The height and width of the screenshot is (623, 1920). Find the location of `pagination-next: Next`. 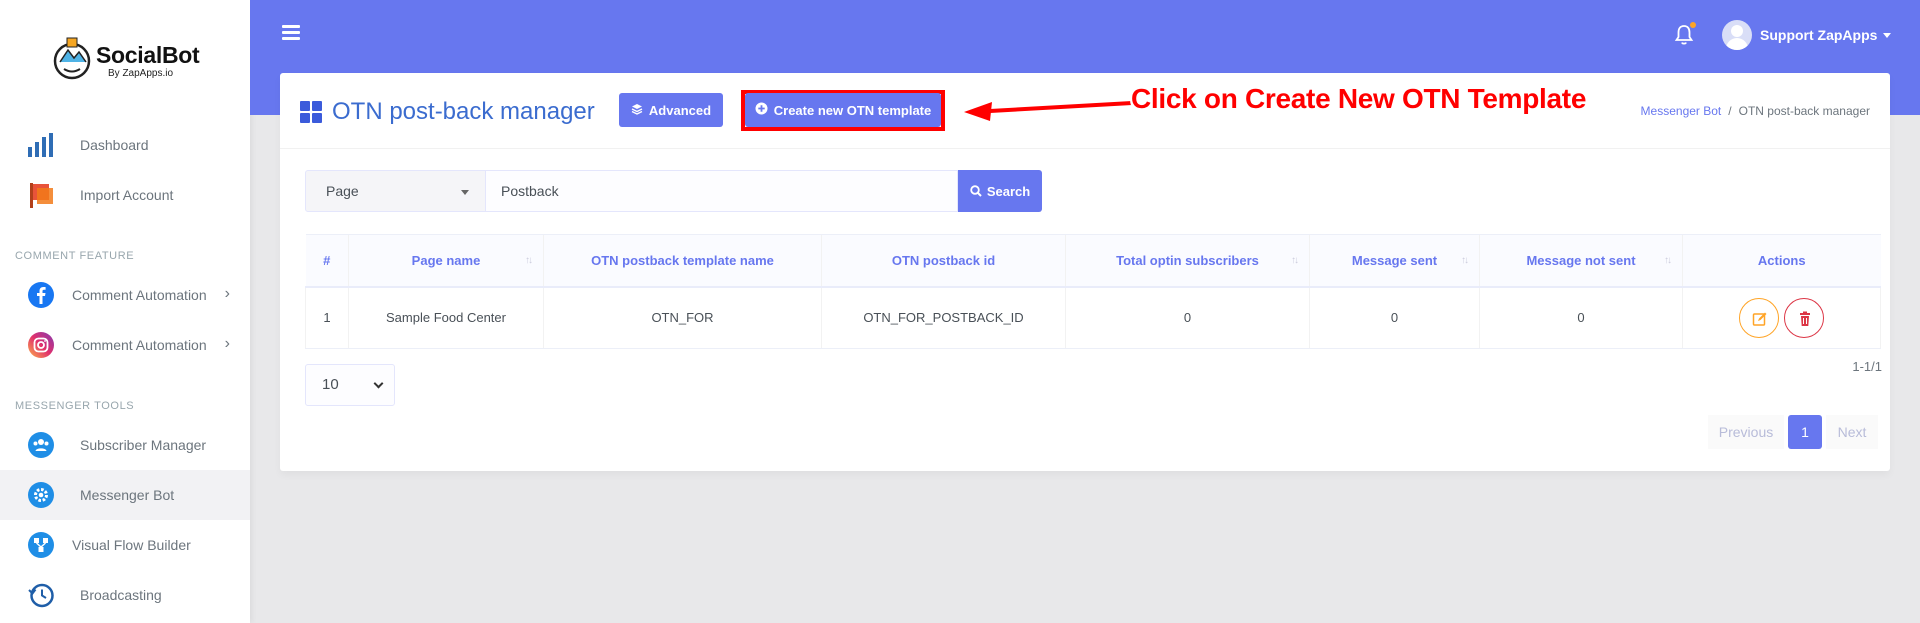

pagination-next: Next is located at coordinates (1852, 432).